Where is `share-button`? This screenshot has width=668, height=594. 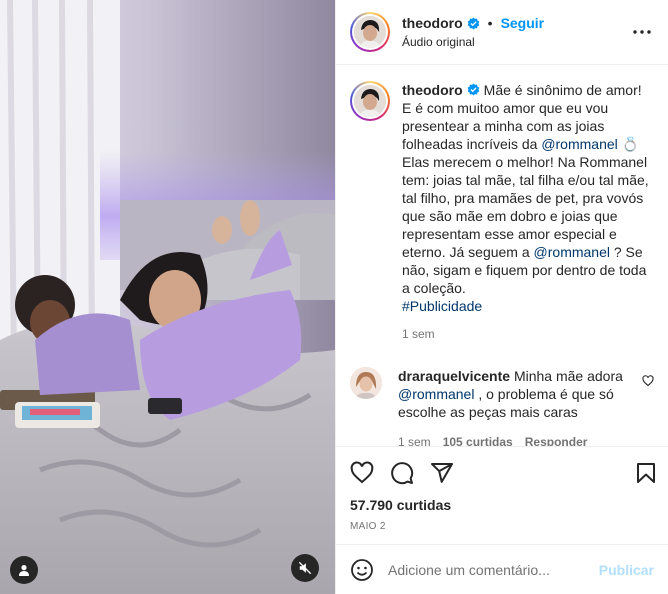 share-button is located at coordinates (442, 473).